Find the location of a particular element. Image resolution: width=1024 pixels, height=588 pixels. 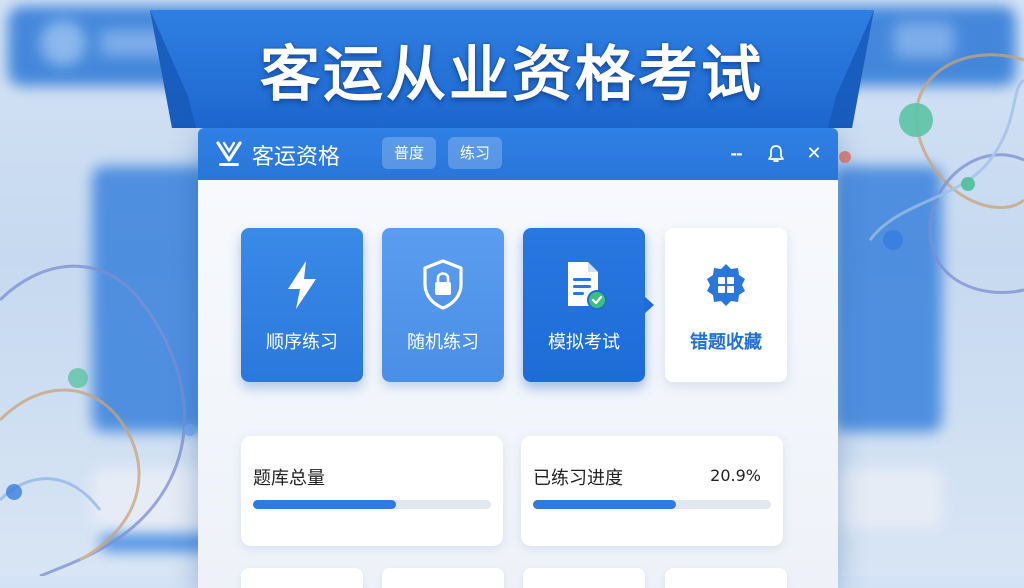

tab-1: 普度 is located at coordinates (409, 153).